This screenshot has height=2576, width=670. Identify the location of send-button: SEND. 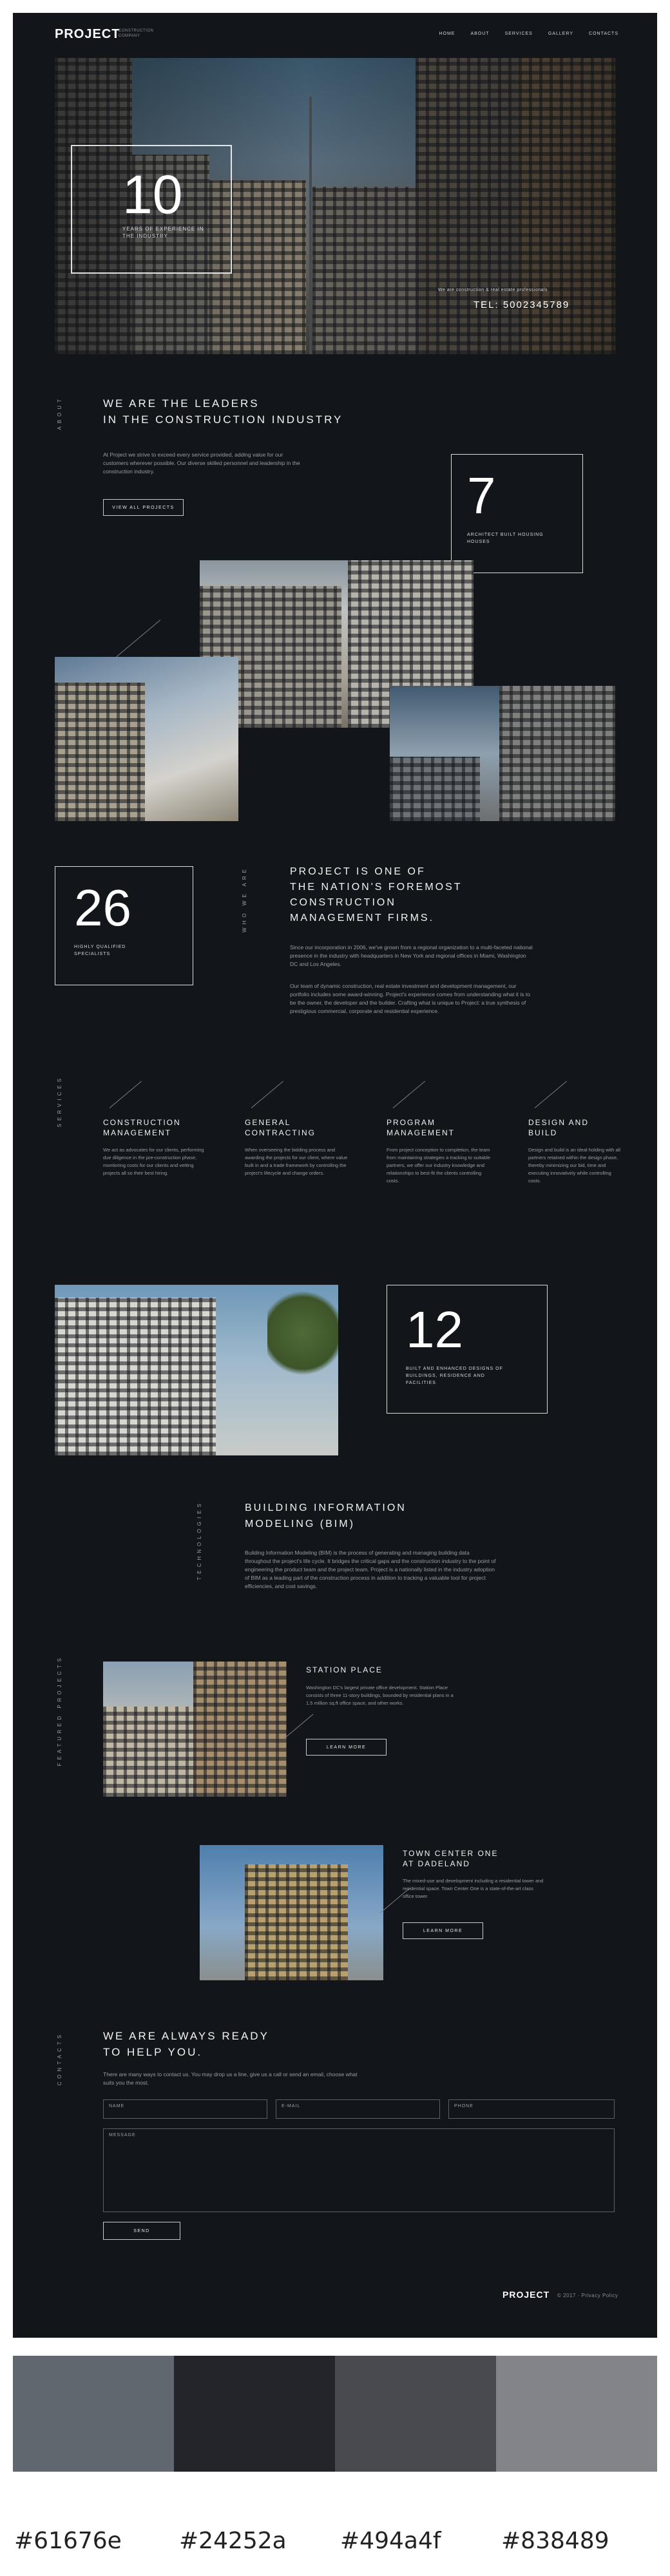
(141, 2231).